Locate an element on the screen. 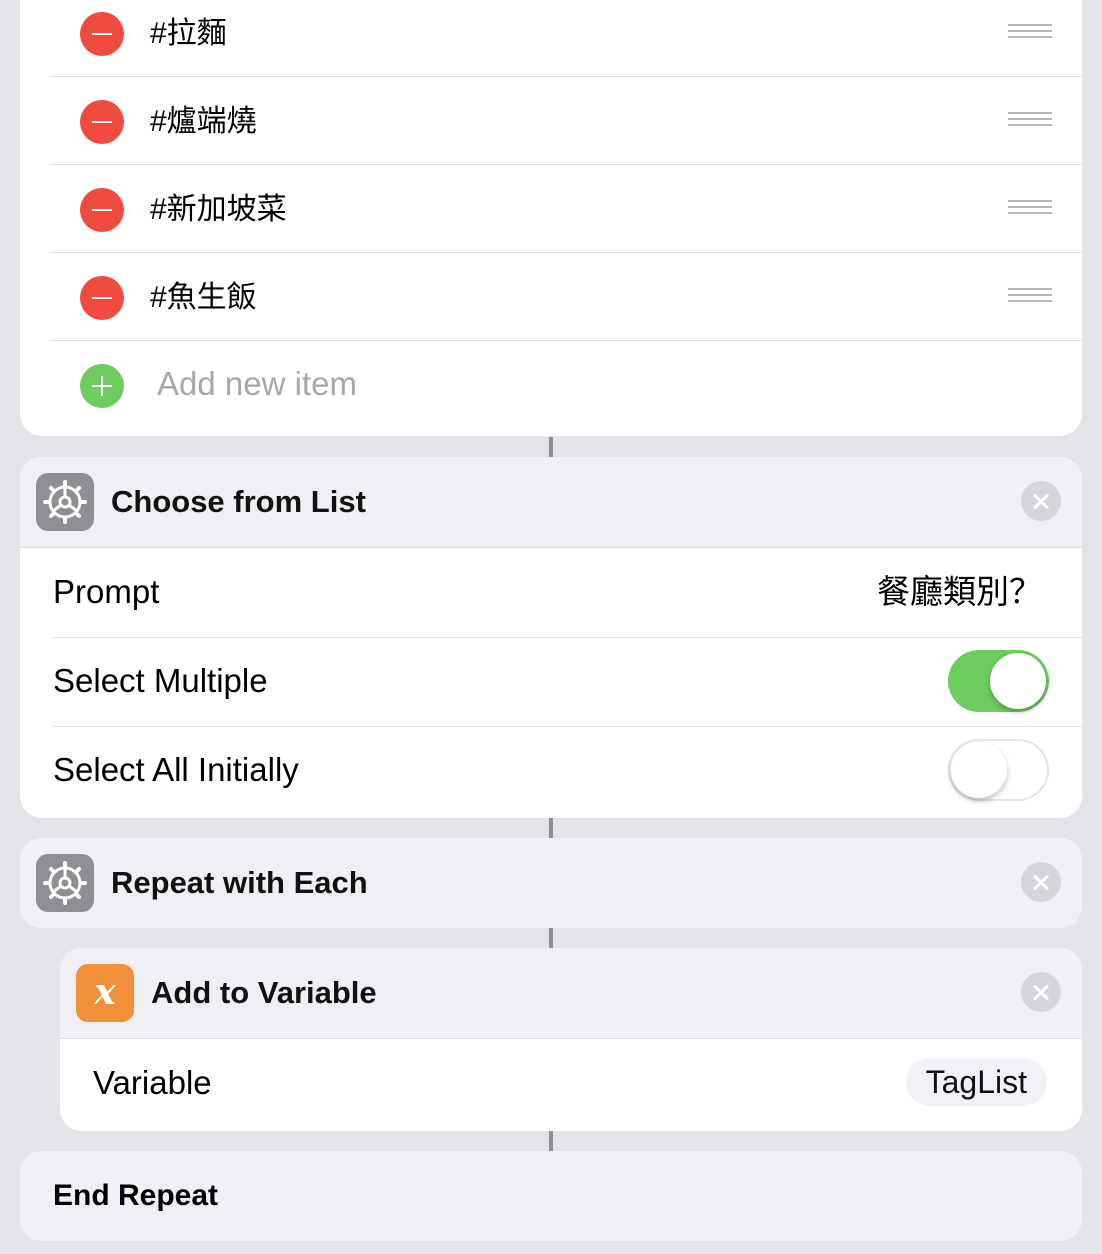  list-item-label: #拉麵 is located at coordinates (188, 33).